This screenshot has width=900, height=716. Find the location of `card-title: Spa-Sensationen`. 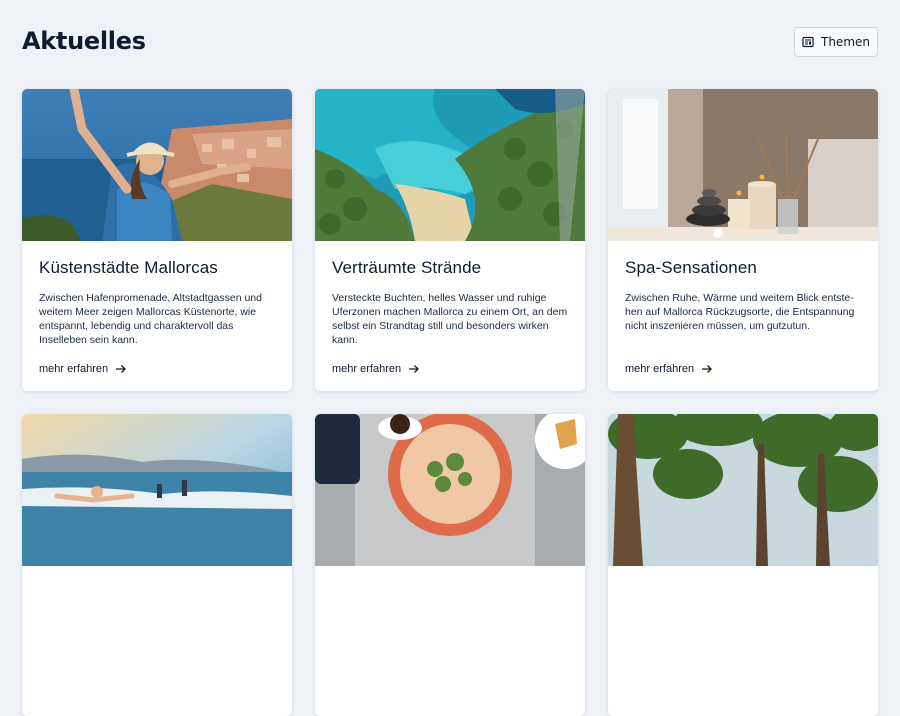

card-title: Spa-Sensationen is located at coordinates (691, 267).